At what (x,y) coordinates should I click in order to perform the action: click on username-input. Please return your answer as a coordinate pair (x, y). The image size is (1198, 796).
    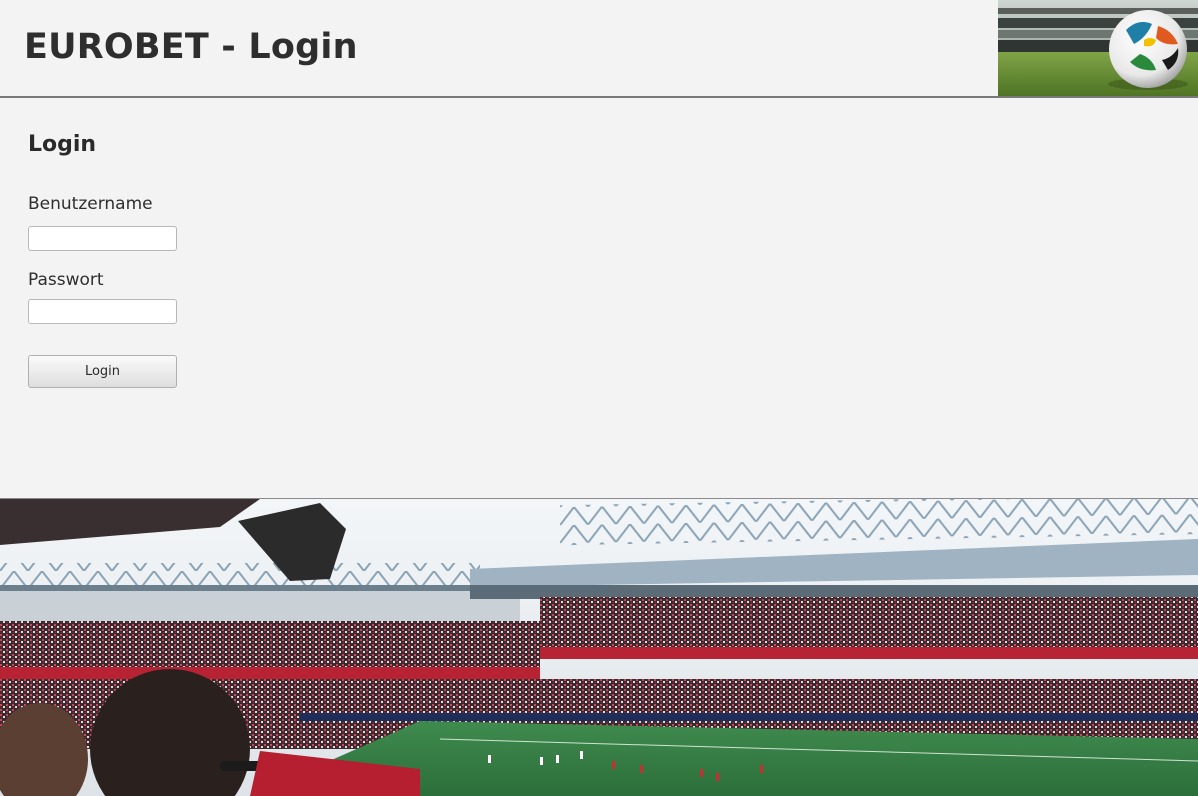
    Looking at the image, I should click on (102, 238).